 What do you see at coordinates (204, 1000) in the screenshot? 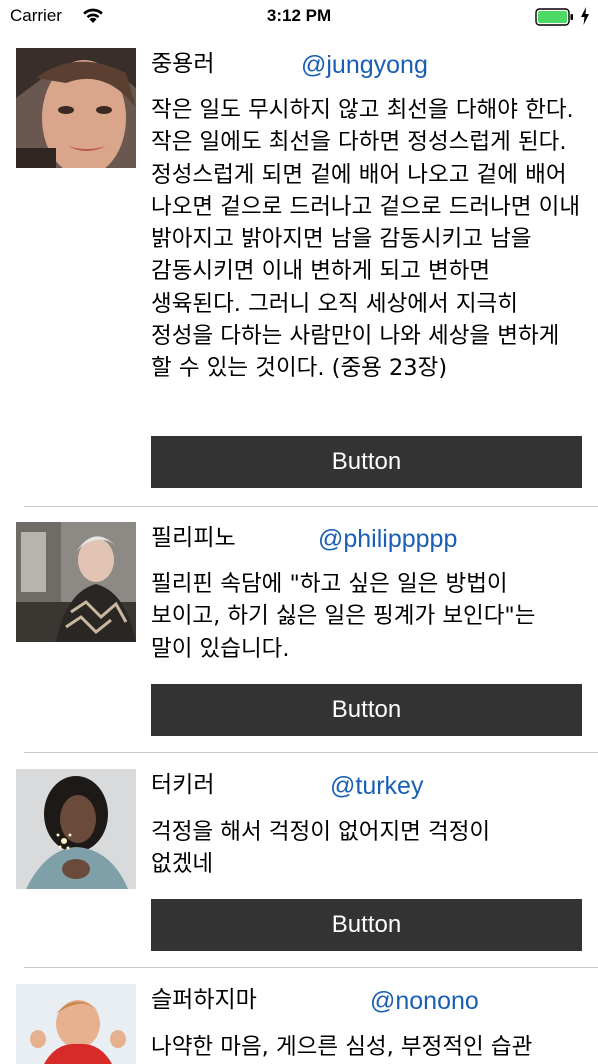
I see `author-name: 슬퍼하지마` at bounding box center [204, 1000].